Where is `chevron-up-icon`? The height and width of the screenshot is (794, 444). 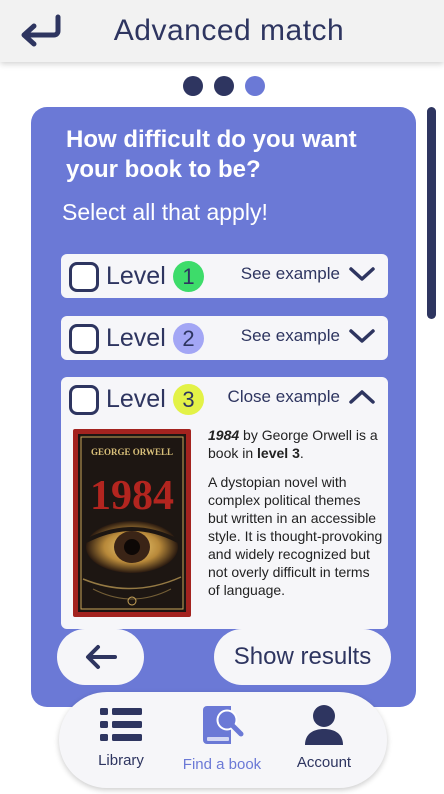 chevron-up-icon is located at coordinates (362, 397).